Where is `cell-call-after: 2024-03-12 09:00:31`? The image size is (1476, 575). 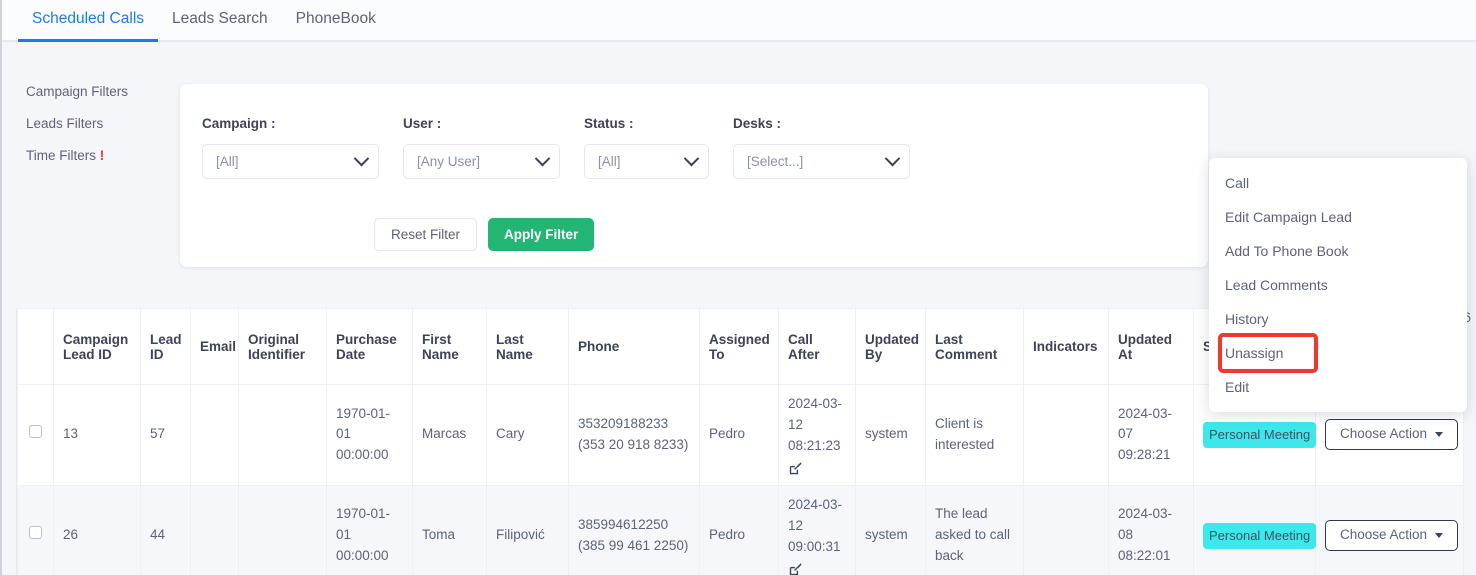
cell-call-after: 2024-03-12 09:00:31 is located at coordinates (817, 529).